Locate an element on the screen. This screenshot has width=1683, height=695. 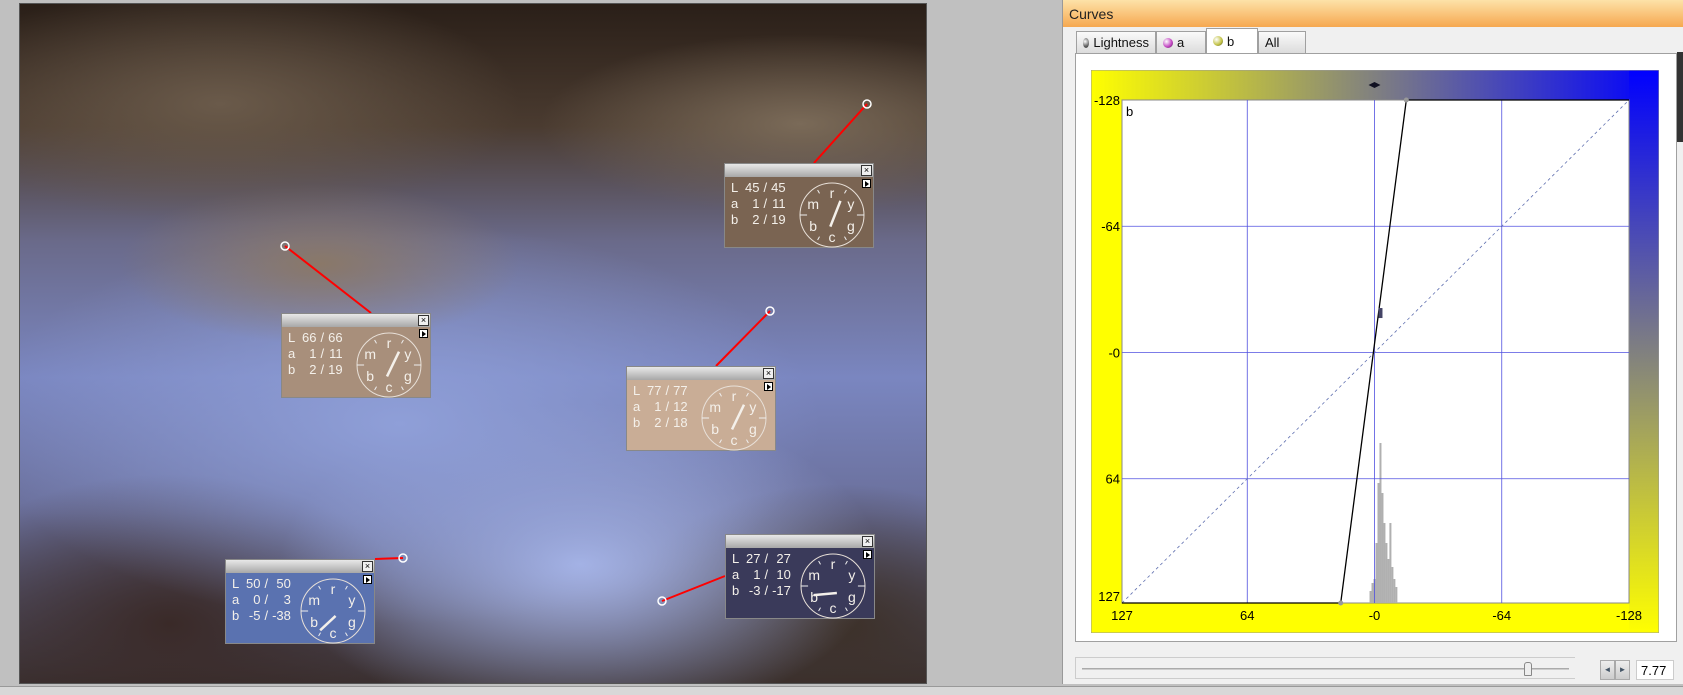
value-before: 45 is located at coordinates (752, 187).